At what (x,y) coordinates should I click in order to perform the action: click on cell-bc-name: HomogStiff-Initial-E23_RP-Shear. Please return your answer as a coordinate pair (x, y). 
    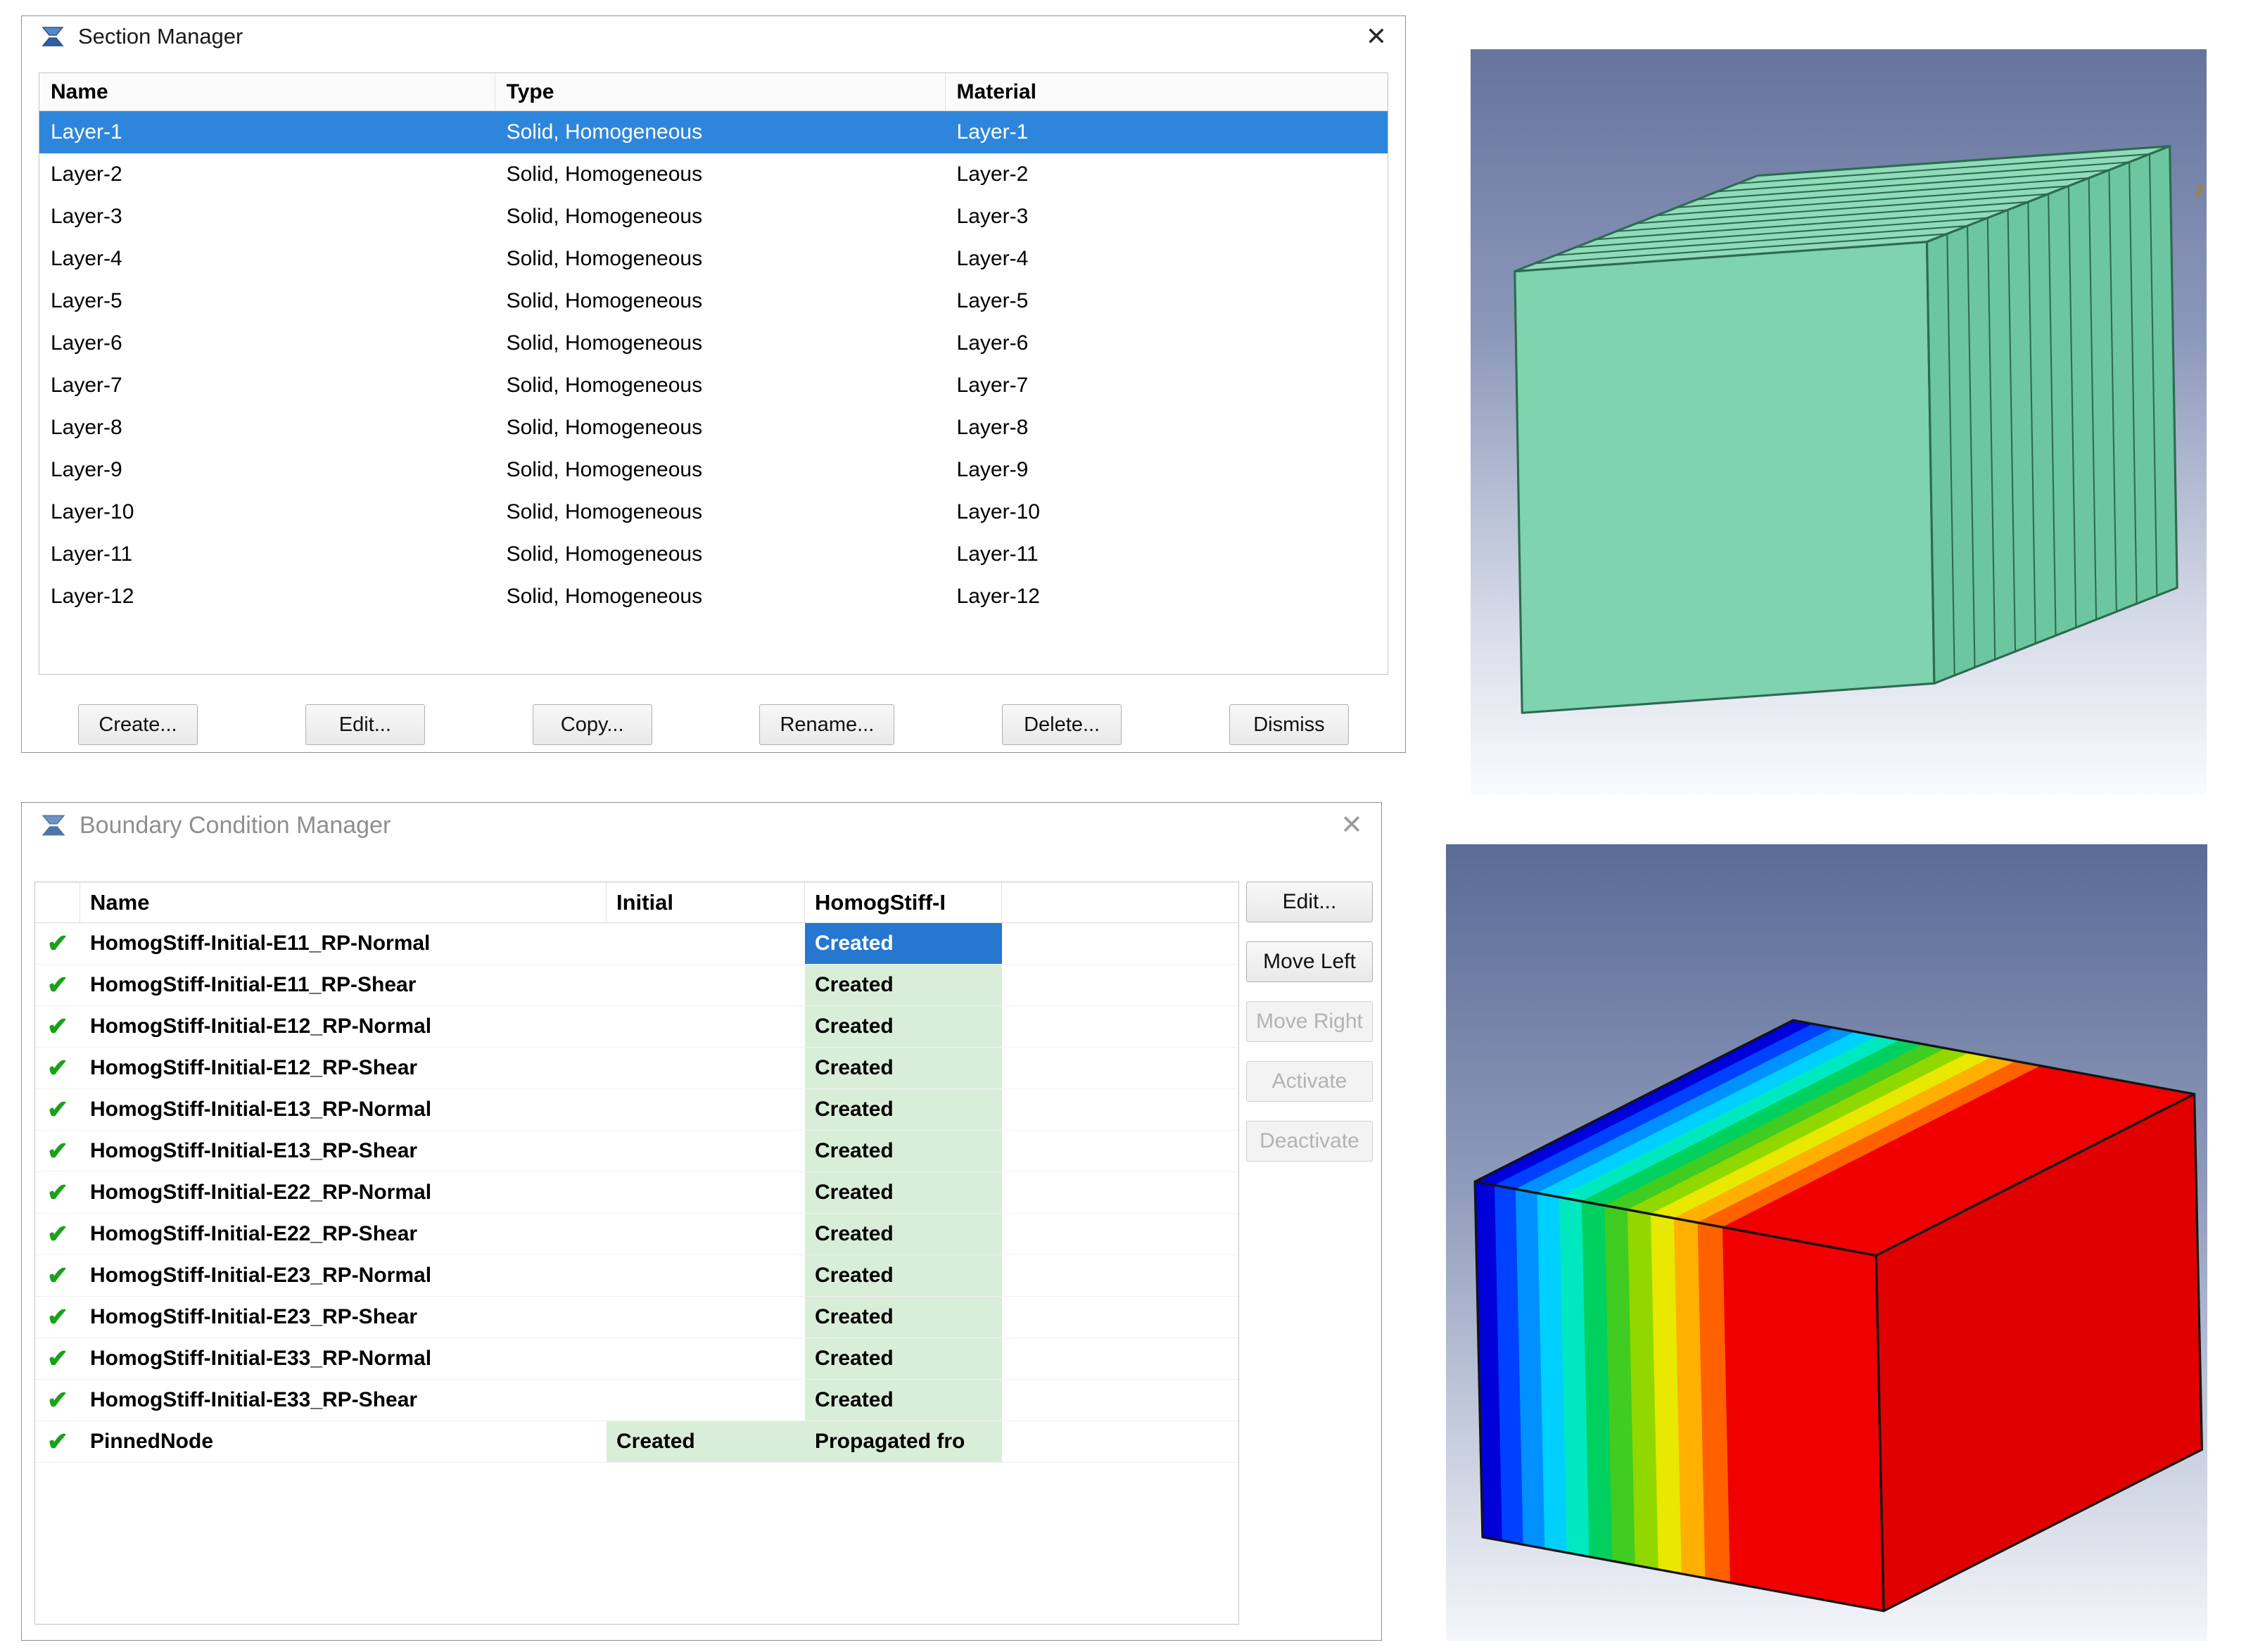
    Looking at the image, I should click on (254, 1316).